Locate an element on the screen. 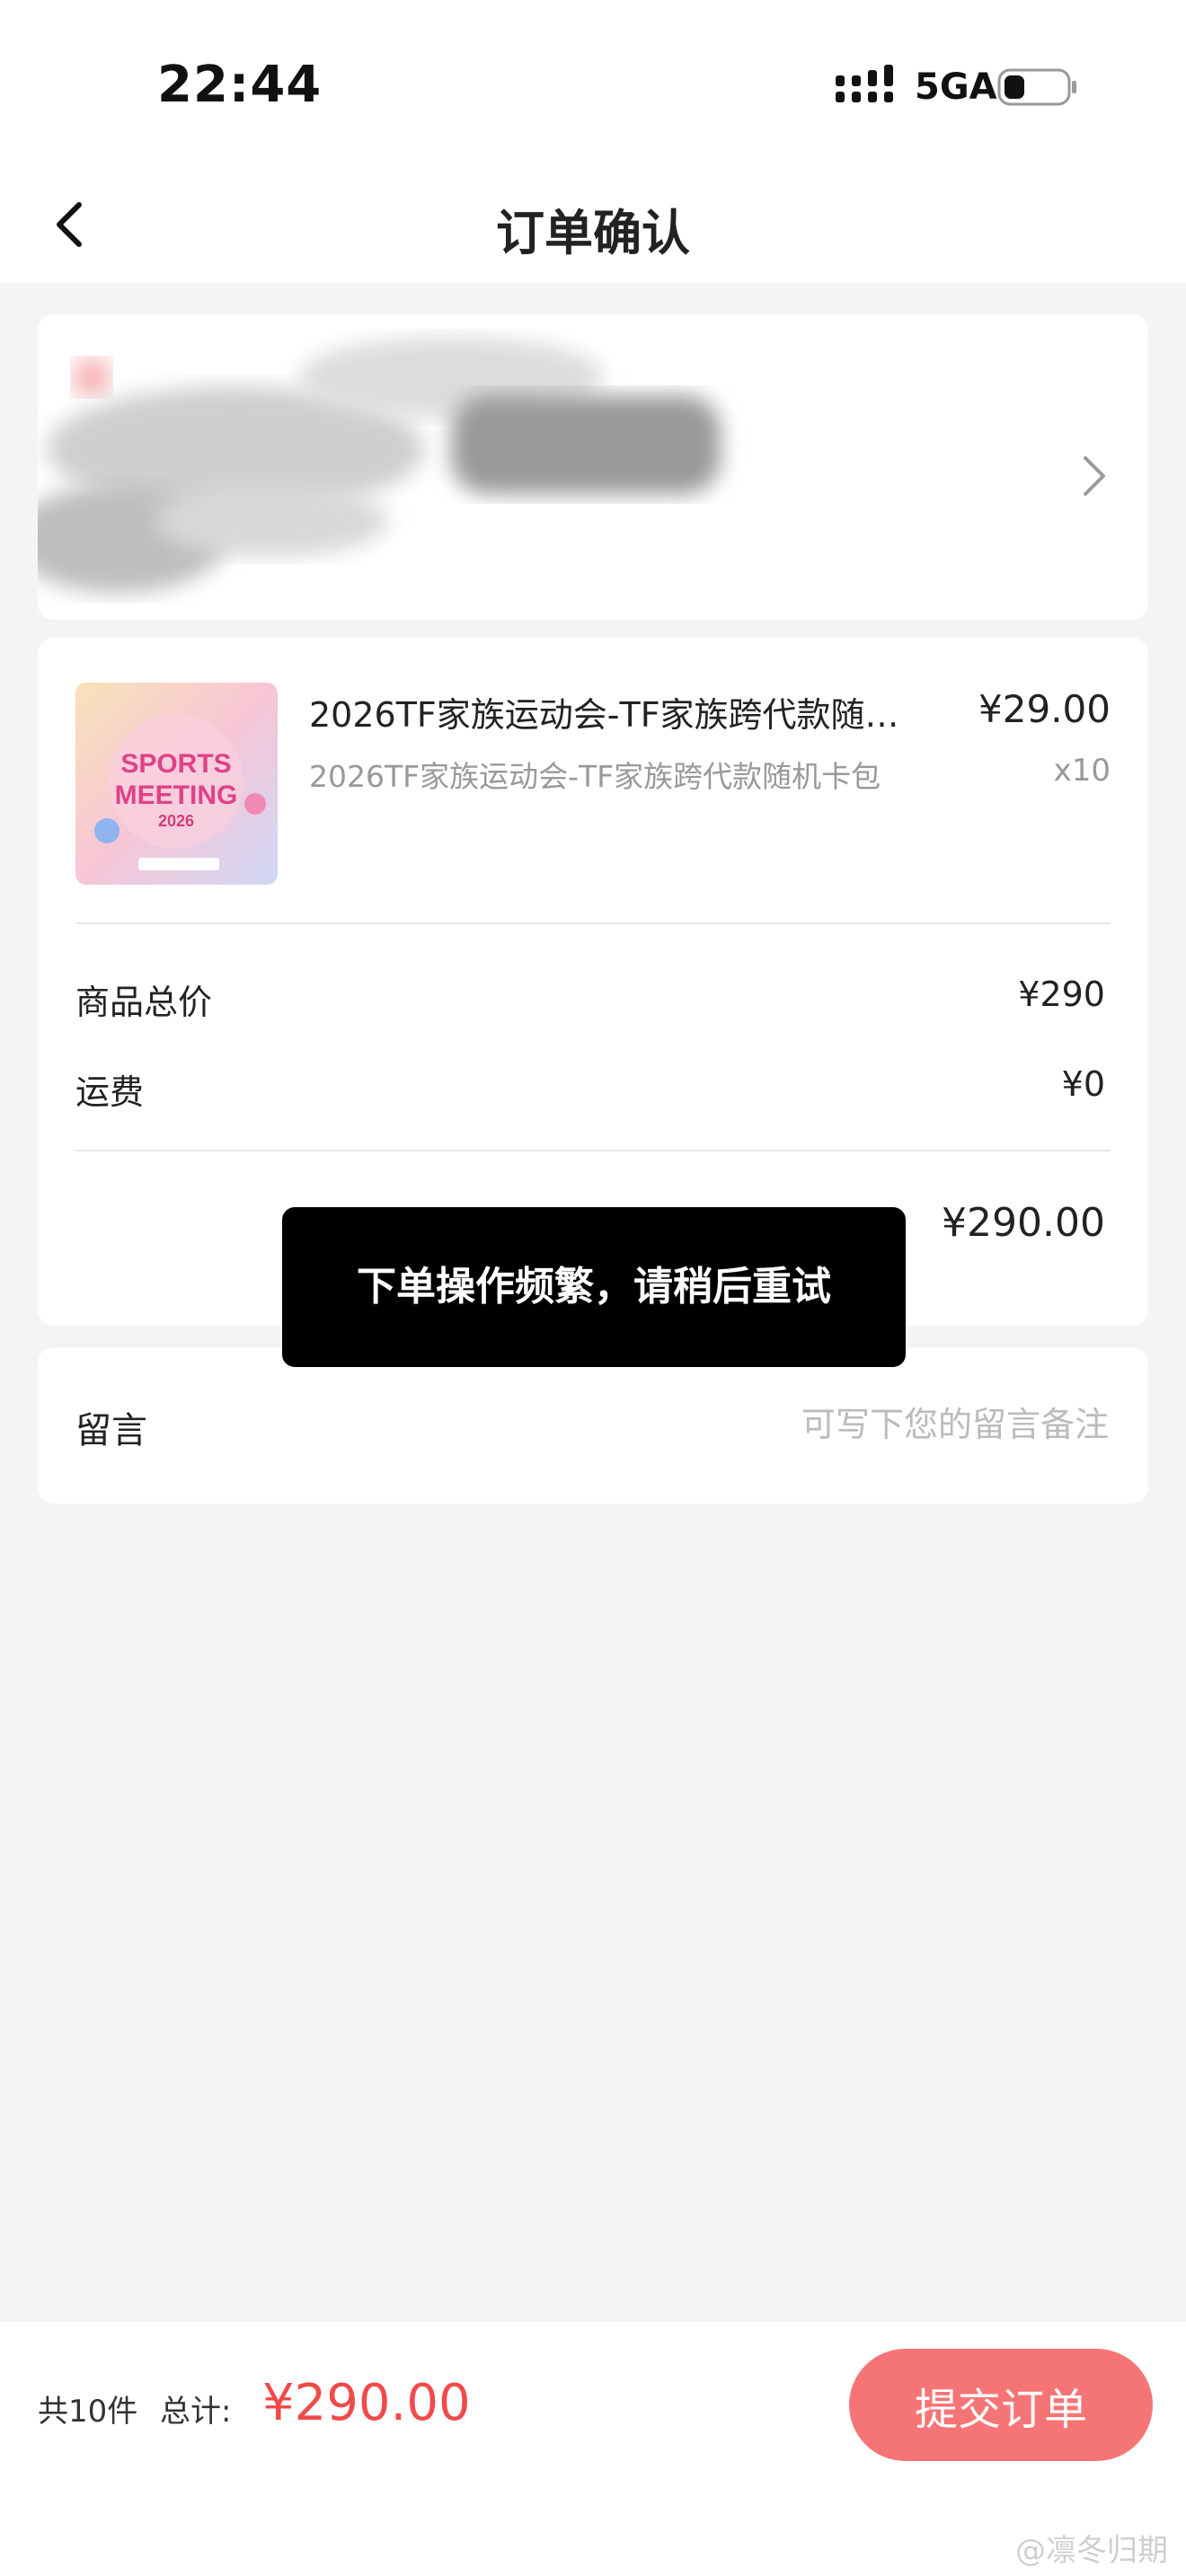 The image size is (1186, 2576). address-card is located at coordinates (593, 467).